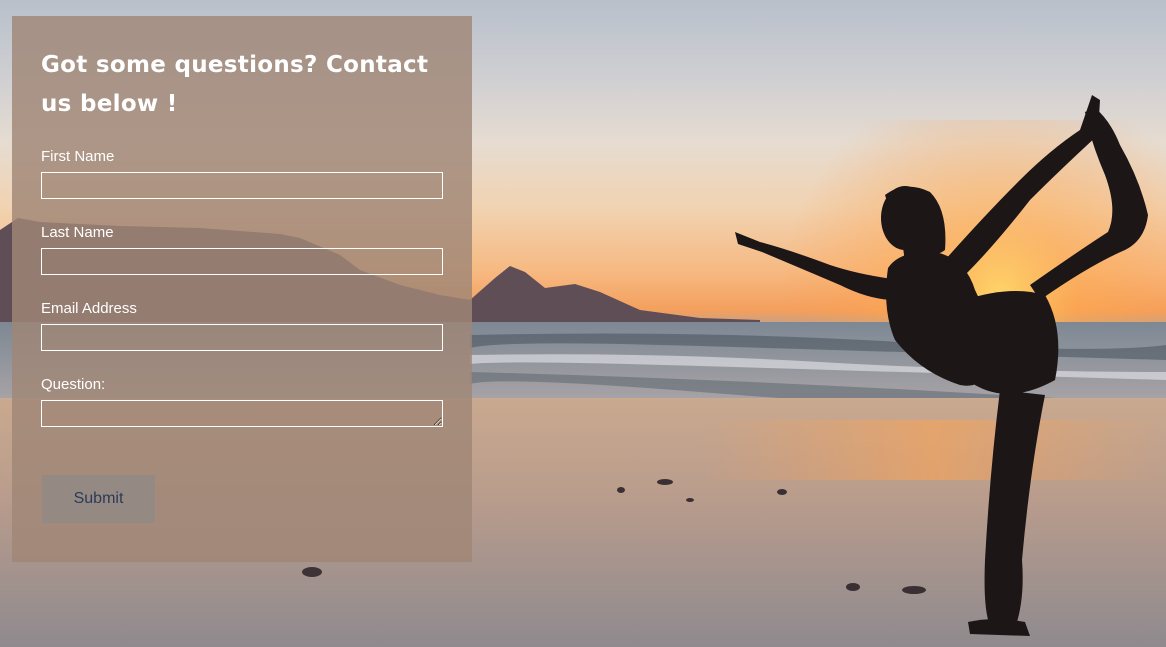  What do you see at coordinates (89, 308) in the screenshot?
I see `email-address-label: Email Address` at bounding box center [89, 308].